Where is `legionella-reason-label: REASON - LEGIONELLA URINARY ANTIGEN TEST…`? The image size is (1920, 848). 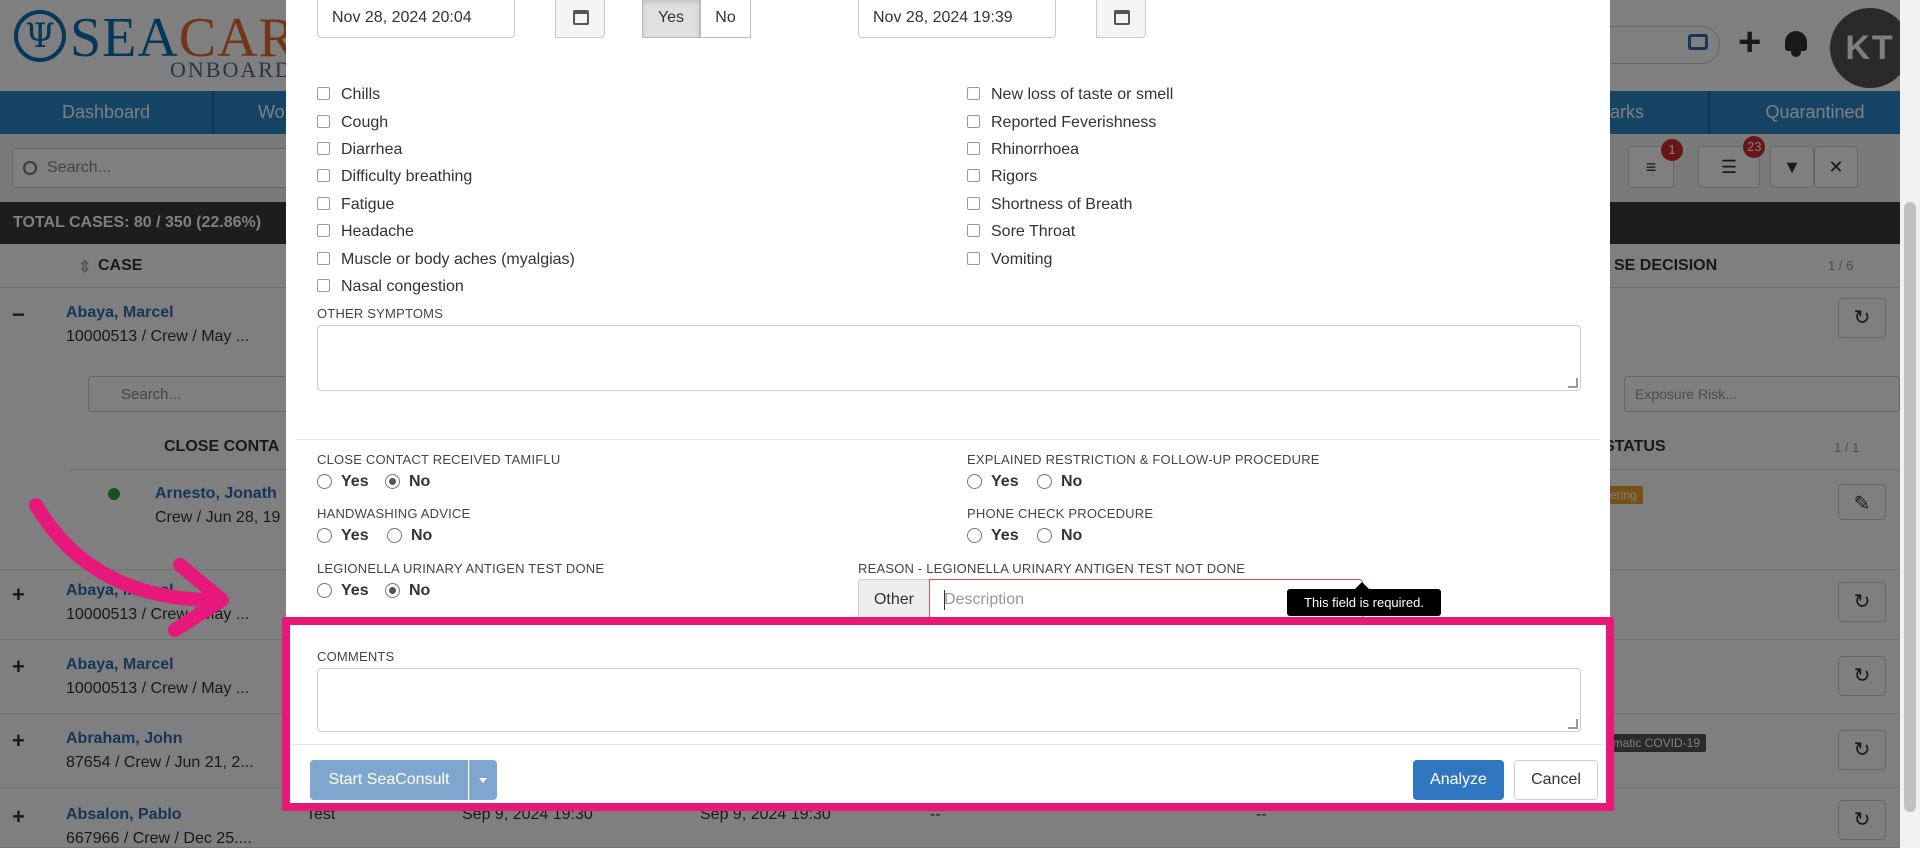 legionella-reason-label: REASON - LEGIONELLA URINARY ANTIGEN TEST… is located at coordinates (1052, 568).